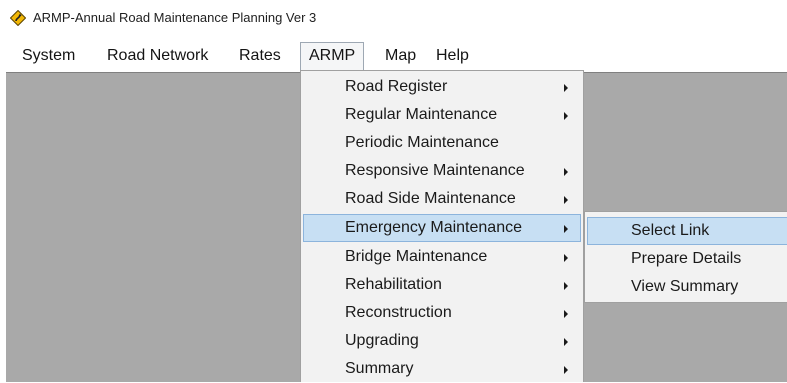 The width and height of the screenshot is (787, 383). I want to click on menu-item-label: Responsive Maintenance, so click(435, 170).